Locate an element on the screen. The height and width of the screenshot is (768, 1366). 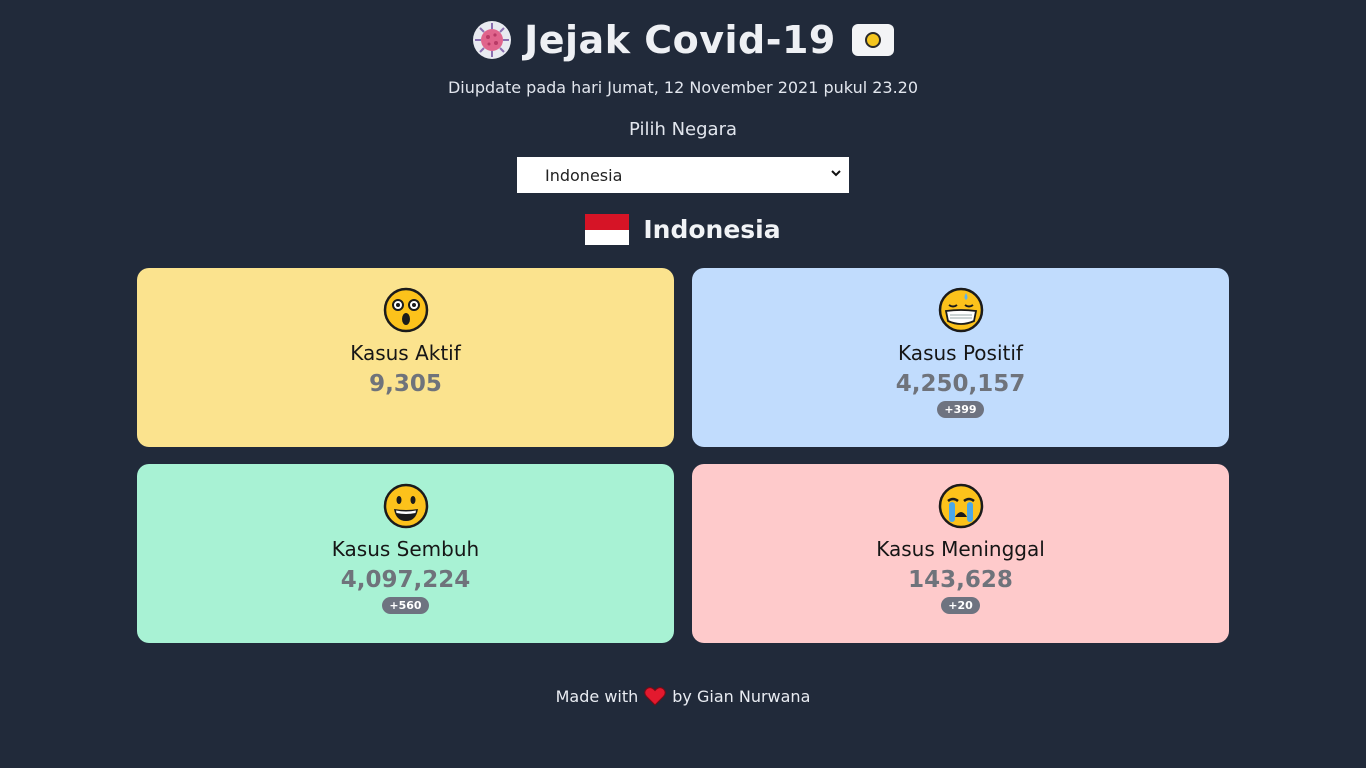
country-name: Indonesia is located at coordinates (712, 229).